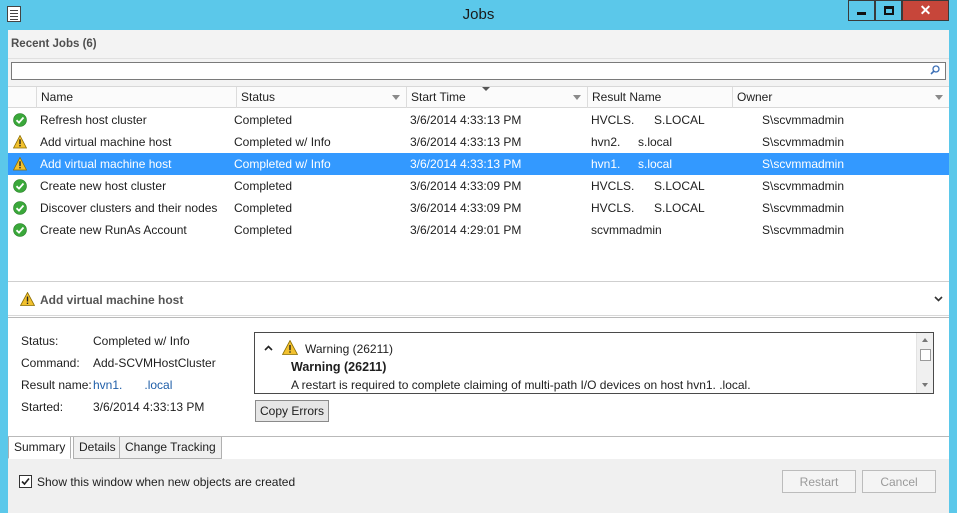 Image resolution: width=957 pixels, height=513 pixels. I want to click on job-result-name-cell: scvmmadmin, so click(626, 230).